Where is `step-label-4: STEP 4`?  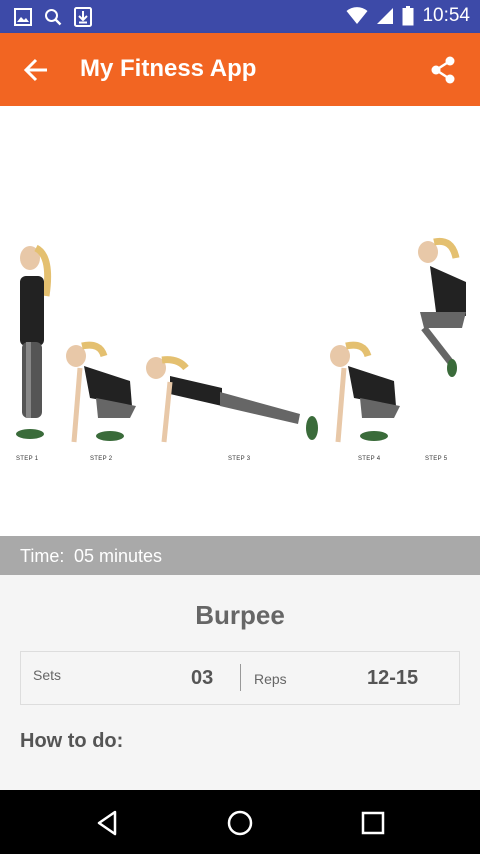
step-label-4: STEP 4 is located at coordinates (369, 459).